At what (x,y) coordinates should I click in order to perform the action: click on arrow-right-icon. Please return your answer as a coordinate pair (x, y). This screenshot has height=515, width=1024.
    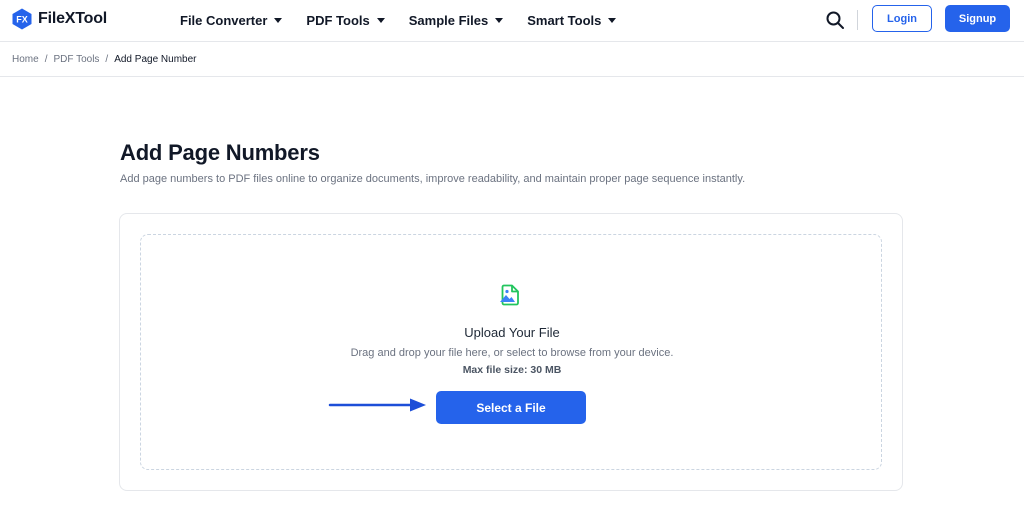
    Looking at the image, I should click on (377, 405).